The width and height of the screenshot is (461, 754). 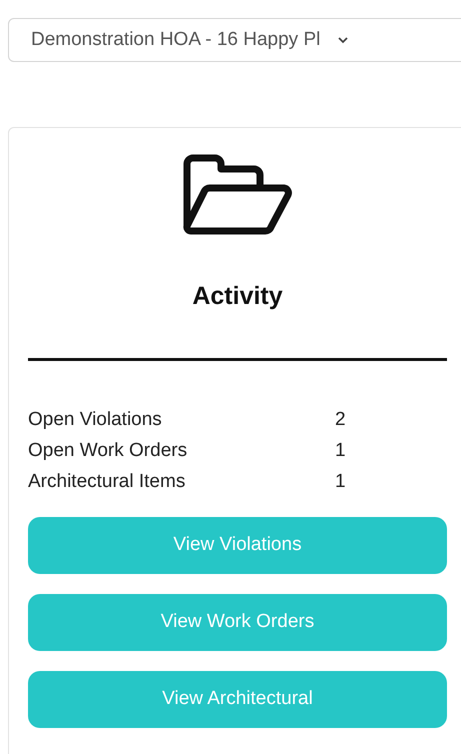 I want to click on view-button: View Architectural, so click(x=237, y=699).